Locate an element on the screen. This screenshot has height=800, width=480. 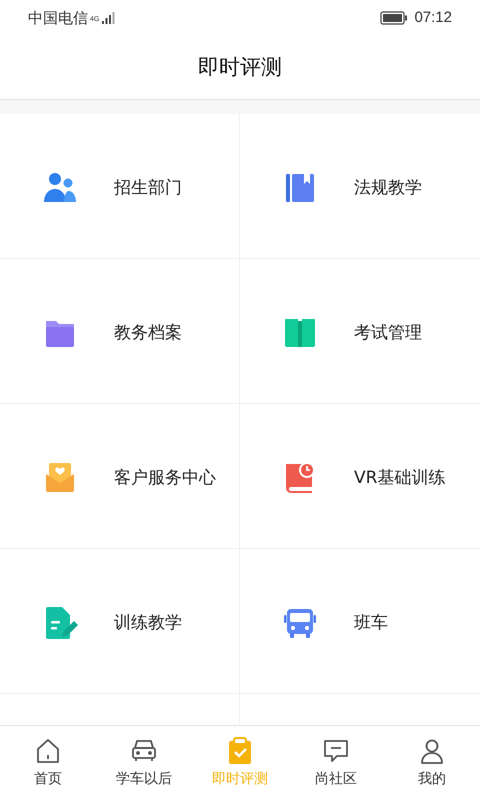
home-icon is located at coordinates (48, 750).